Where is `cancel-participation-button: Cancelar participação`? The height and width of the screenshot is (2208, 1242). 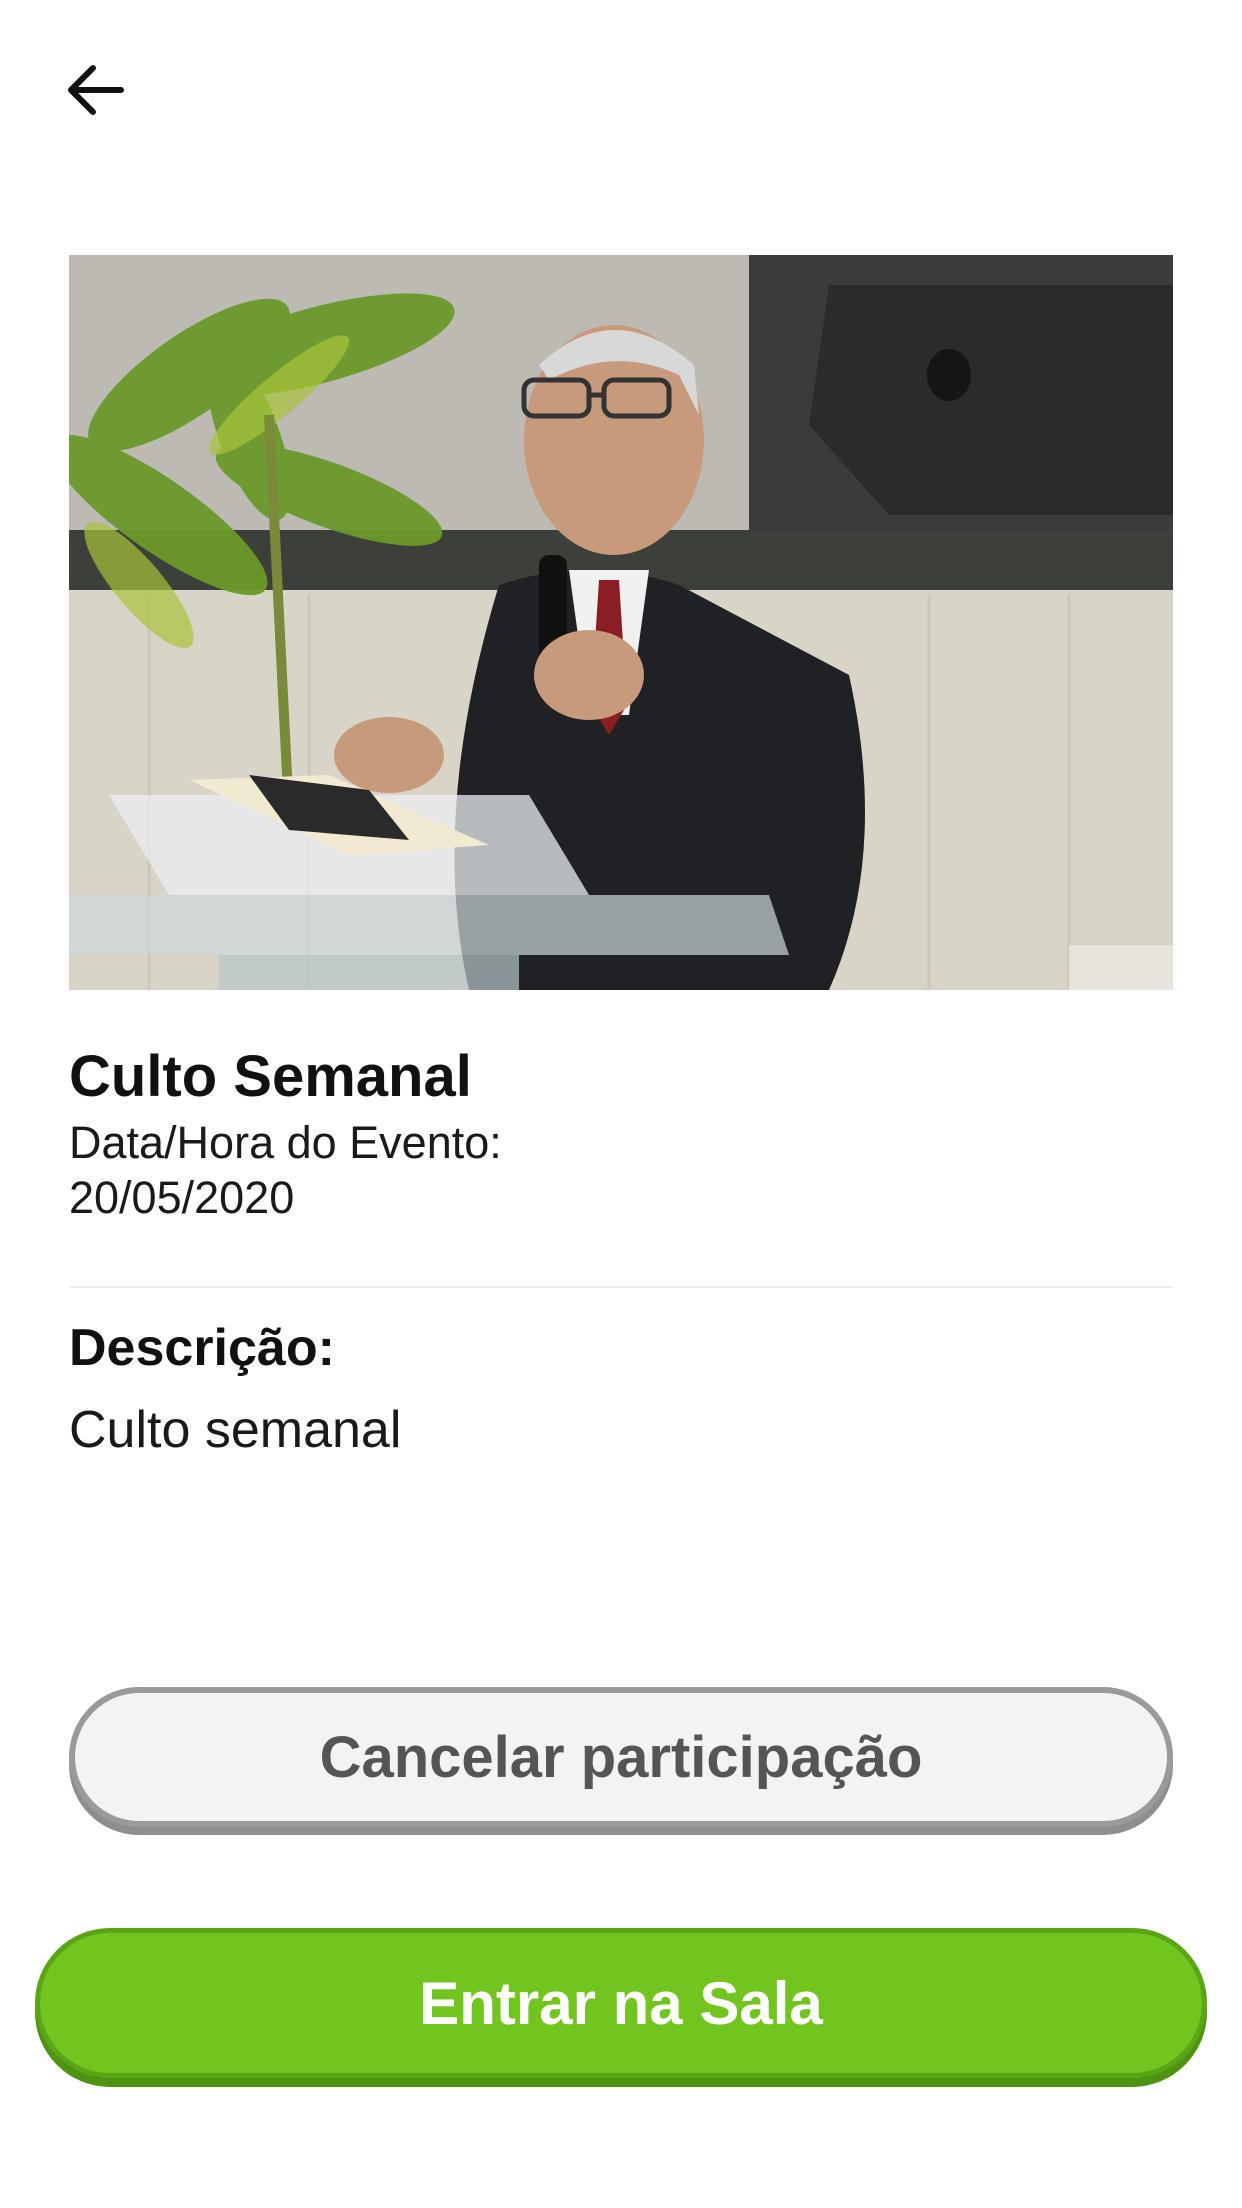
cancel-participation-button: Cancelar participação is located at coordinates (621, 1757).